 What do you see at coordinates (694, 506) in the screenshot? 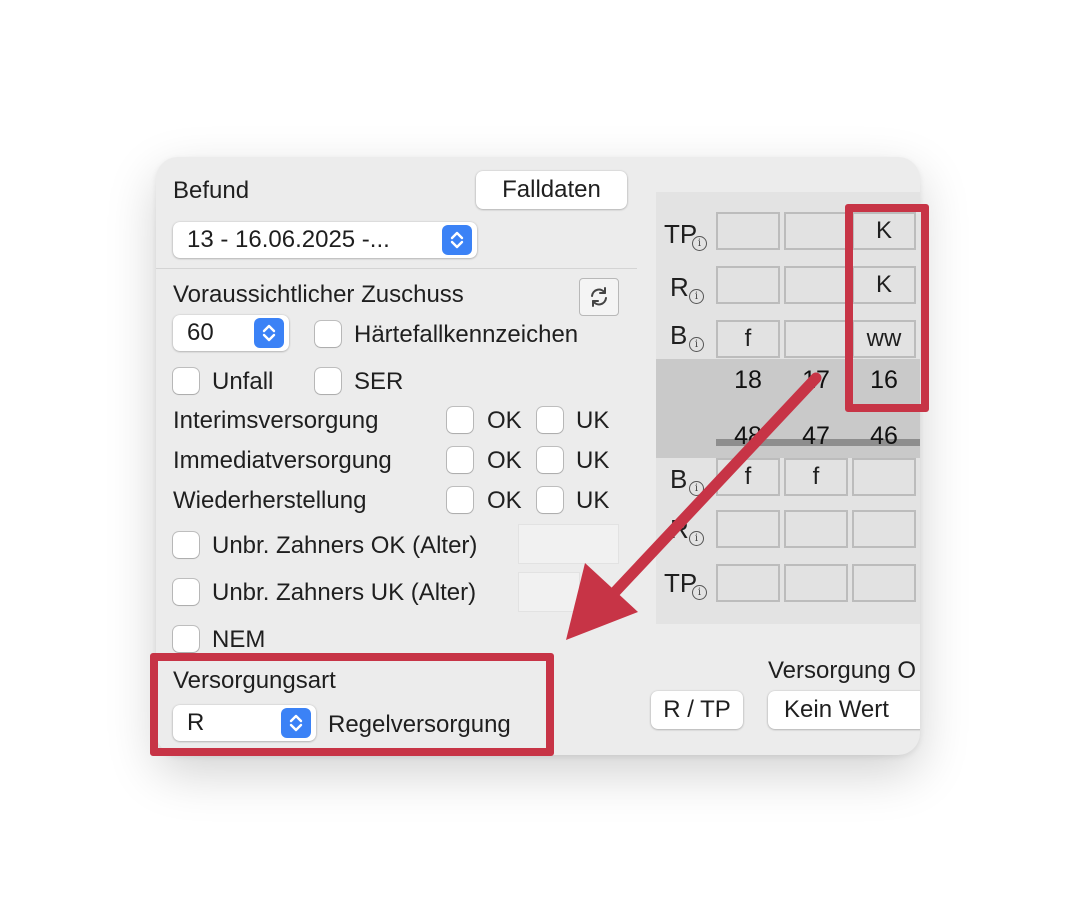
I see `annotation-arrow-icon` at bounding box center [694, 506].